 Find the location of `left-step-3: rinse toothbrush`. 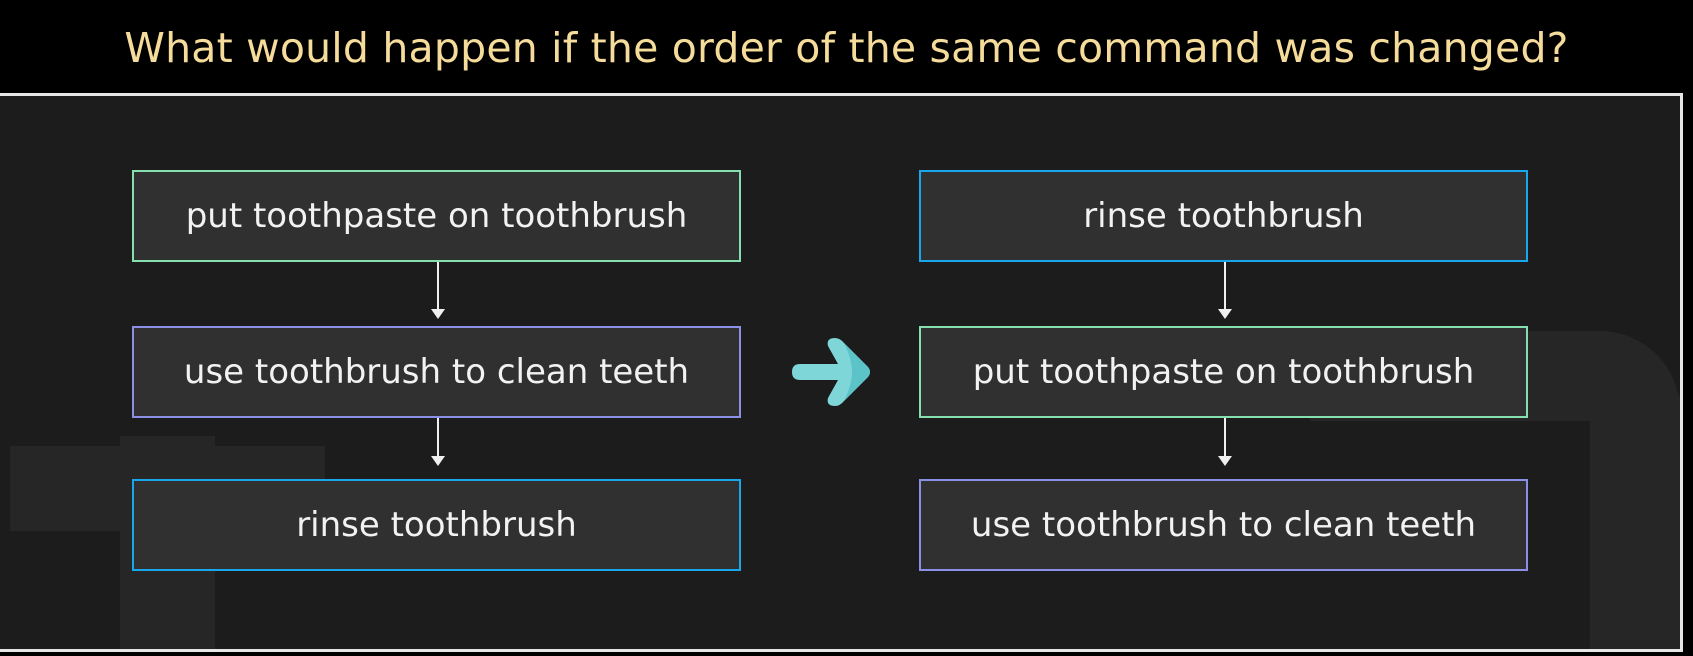

left-step-3: rinse toothbrush is located at coordinates (436, 525).